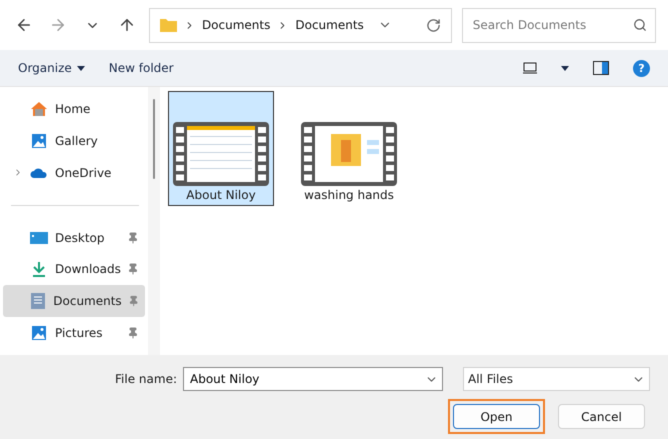 The height and width of the screenshot is (439, 668). I want to click on file-name-field: About Niloy, so click(313, 379).